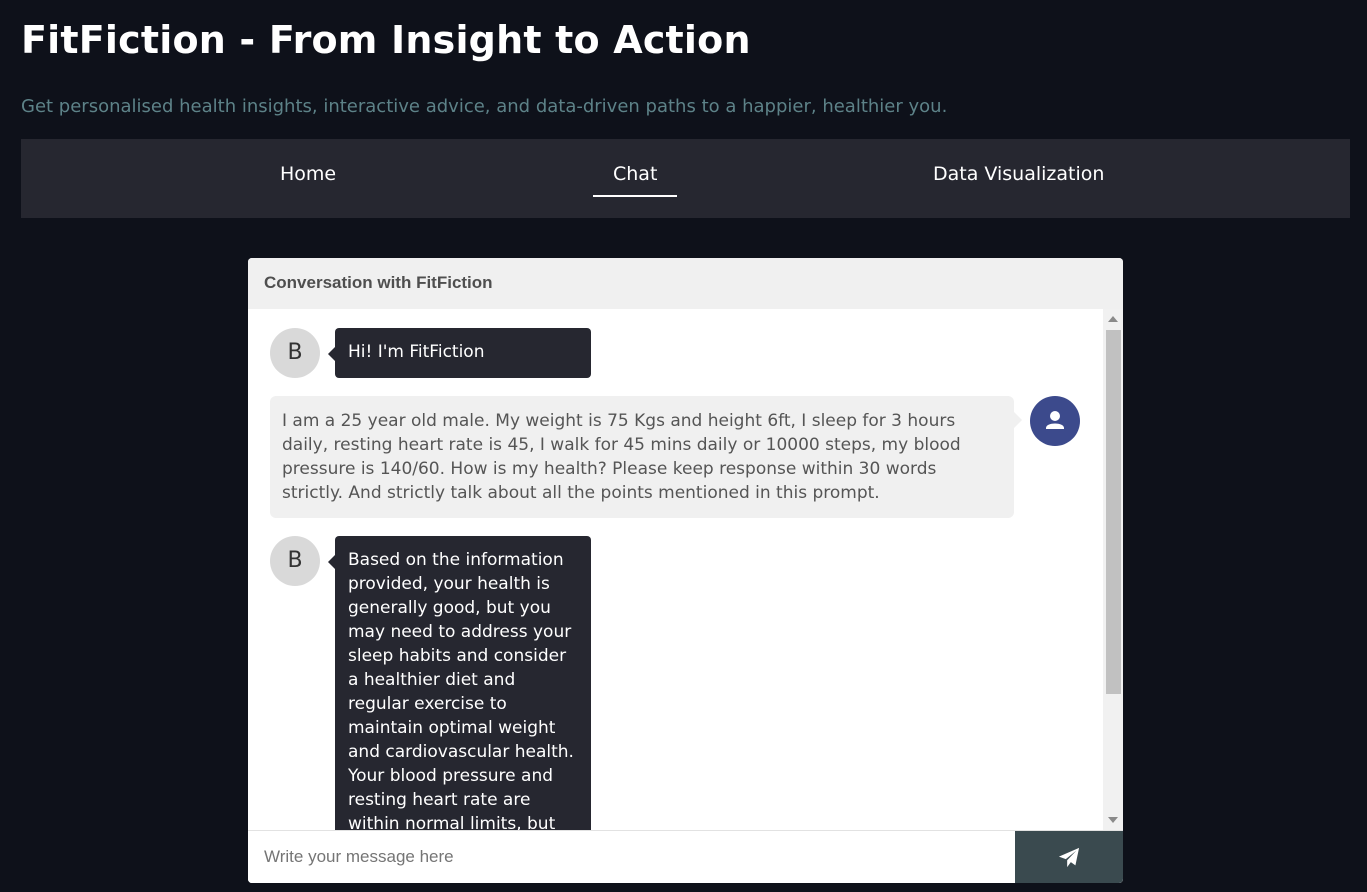  I want to click on tab-data-visualization: Data Visualization, so click(1018, 178).